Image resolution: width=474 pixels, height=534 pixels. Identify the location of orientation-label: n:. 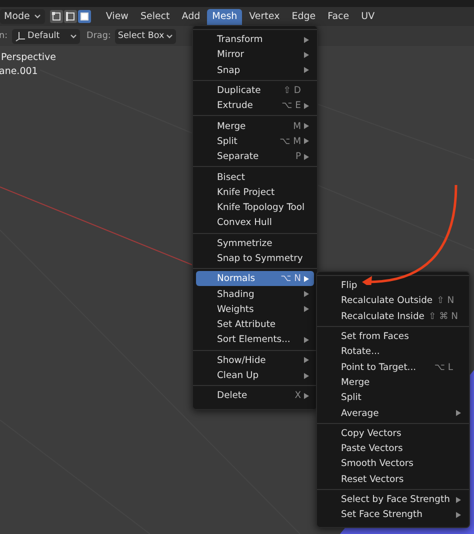
(4, 36).